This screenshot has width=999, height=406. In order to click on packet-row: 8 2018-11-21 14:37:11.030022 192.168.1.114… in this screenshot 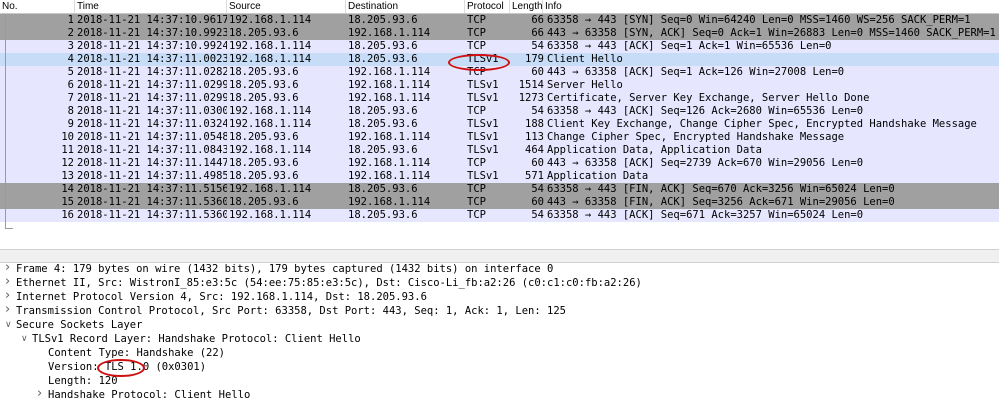, I will do `click(499, 111)`.